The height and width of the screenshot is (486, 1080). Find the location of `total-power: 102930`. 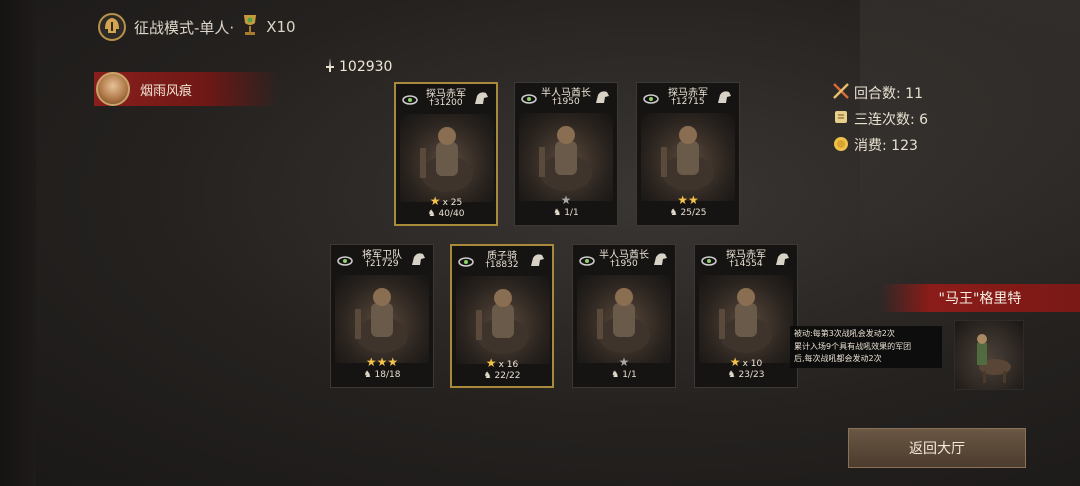

total-power: 102930 is located at coordinates (357, 67).